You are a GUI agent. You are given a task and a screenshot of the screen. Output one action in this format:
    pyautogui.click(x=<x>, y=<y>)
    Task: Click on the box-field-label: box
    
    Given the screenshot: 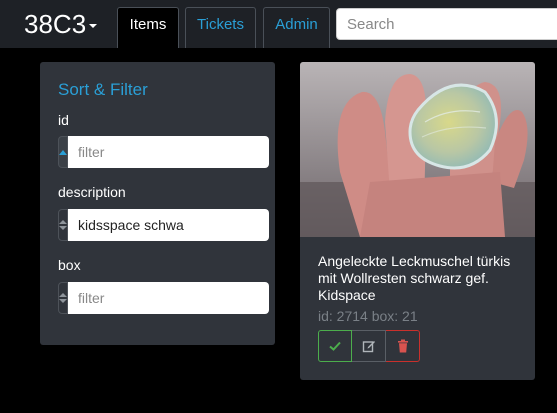 What is the action you would take?
    pyautogui.click(x=69, y=265)
    